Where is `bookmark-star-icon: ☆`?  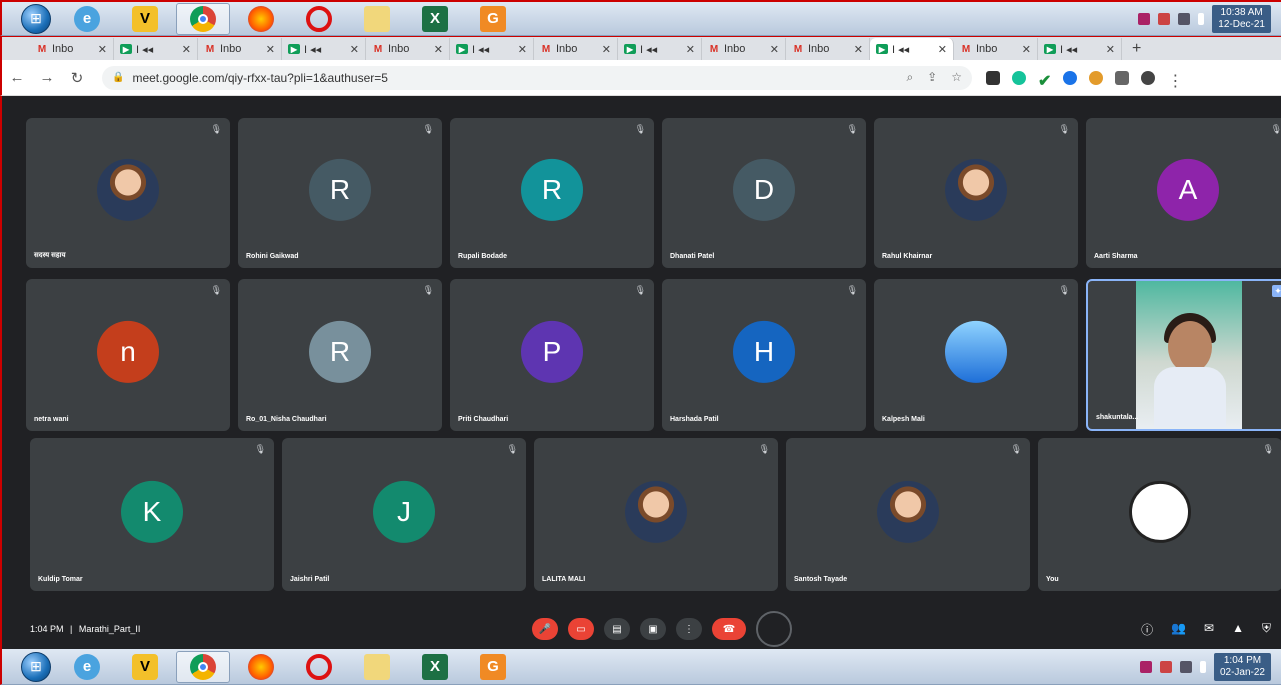
bookmark-star-icon: ☆ is located at coordinates (956, 77).